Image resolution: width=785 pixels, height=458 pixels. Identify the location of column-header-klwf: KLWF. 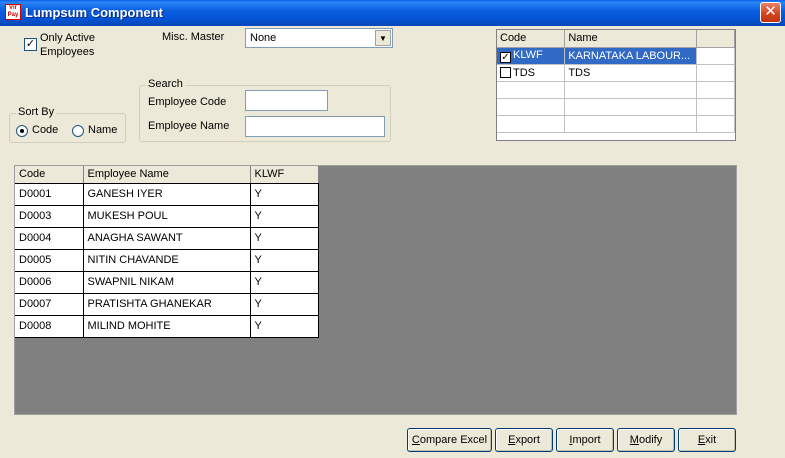
(284, 175).